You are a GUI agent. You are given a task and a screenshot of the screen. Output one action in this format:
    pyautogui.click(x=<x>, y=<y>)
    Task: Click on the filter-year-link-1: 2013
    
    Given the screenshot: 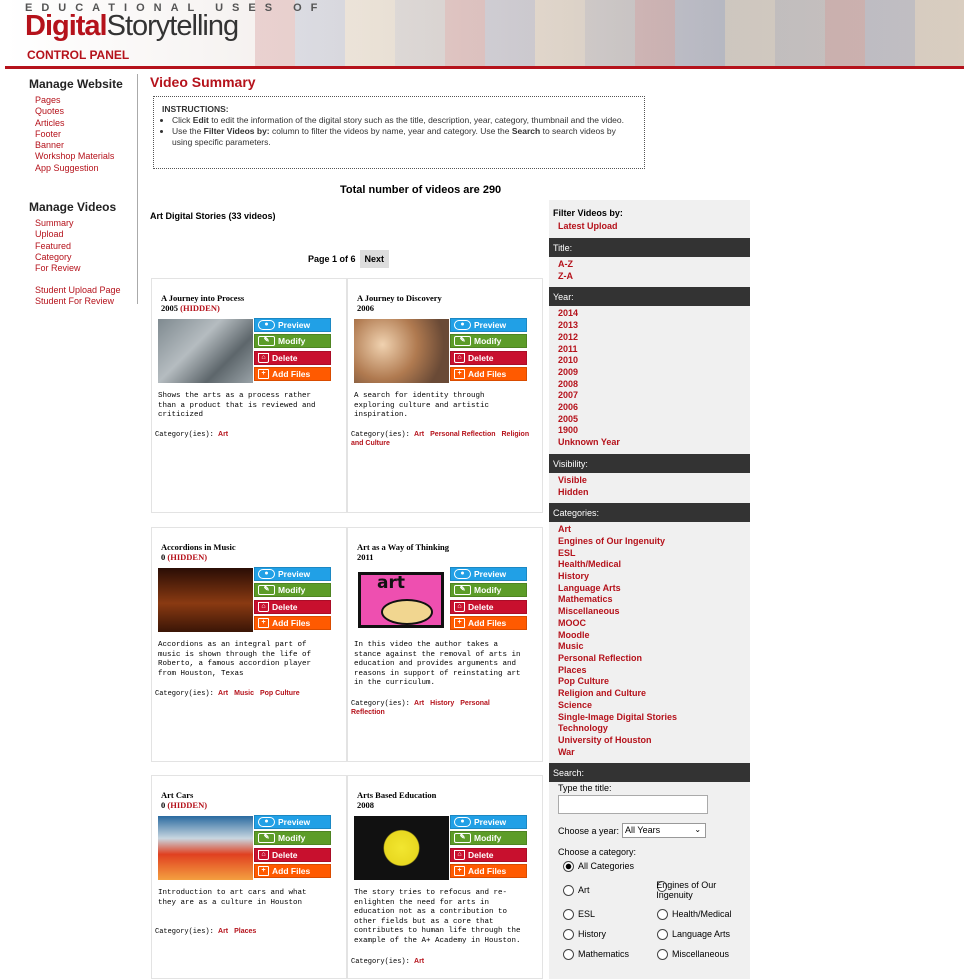 What is the action you would take?
    pyautogui.click(x=568, y=325)
    